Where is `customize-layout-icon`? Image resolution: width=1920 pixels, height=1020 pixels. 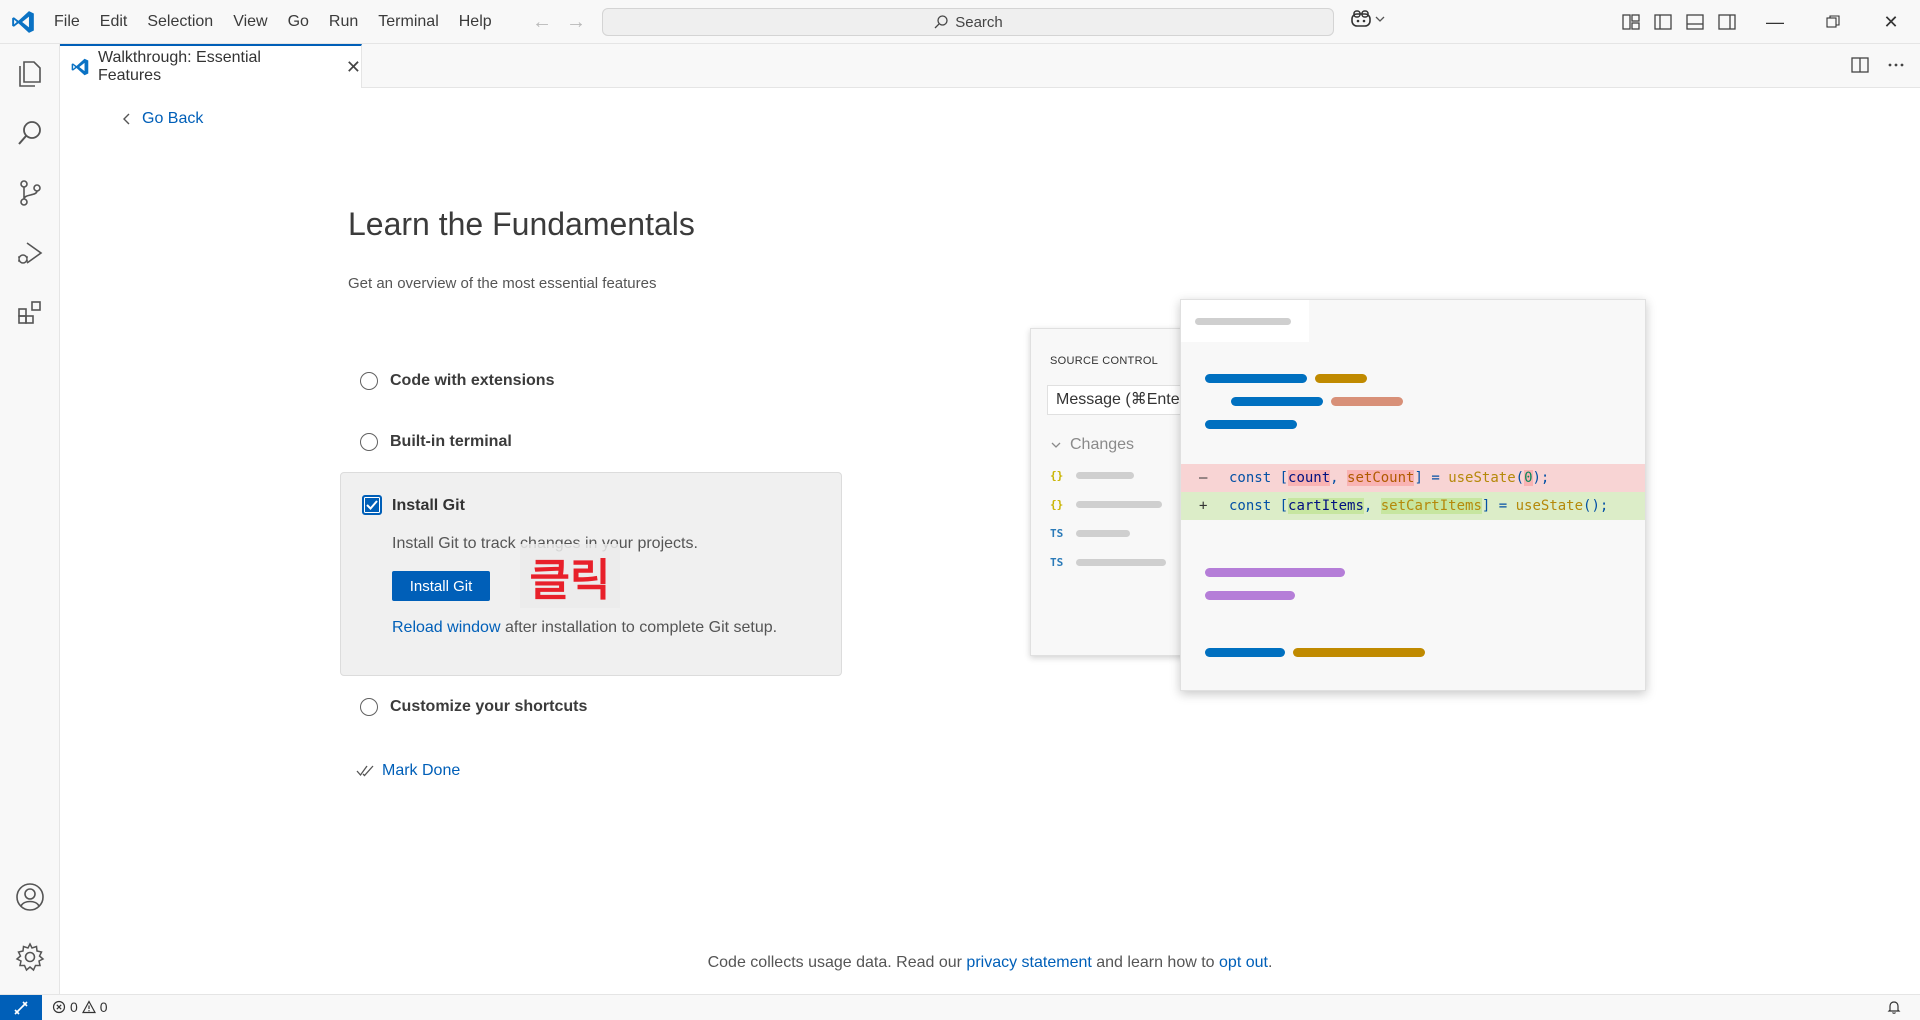
customize-layout-icon is located at coordinates (1631, 22).